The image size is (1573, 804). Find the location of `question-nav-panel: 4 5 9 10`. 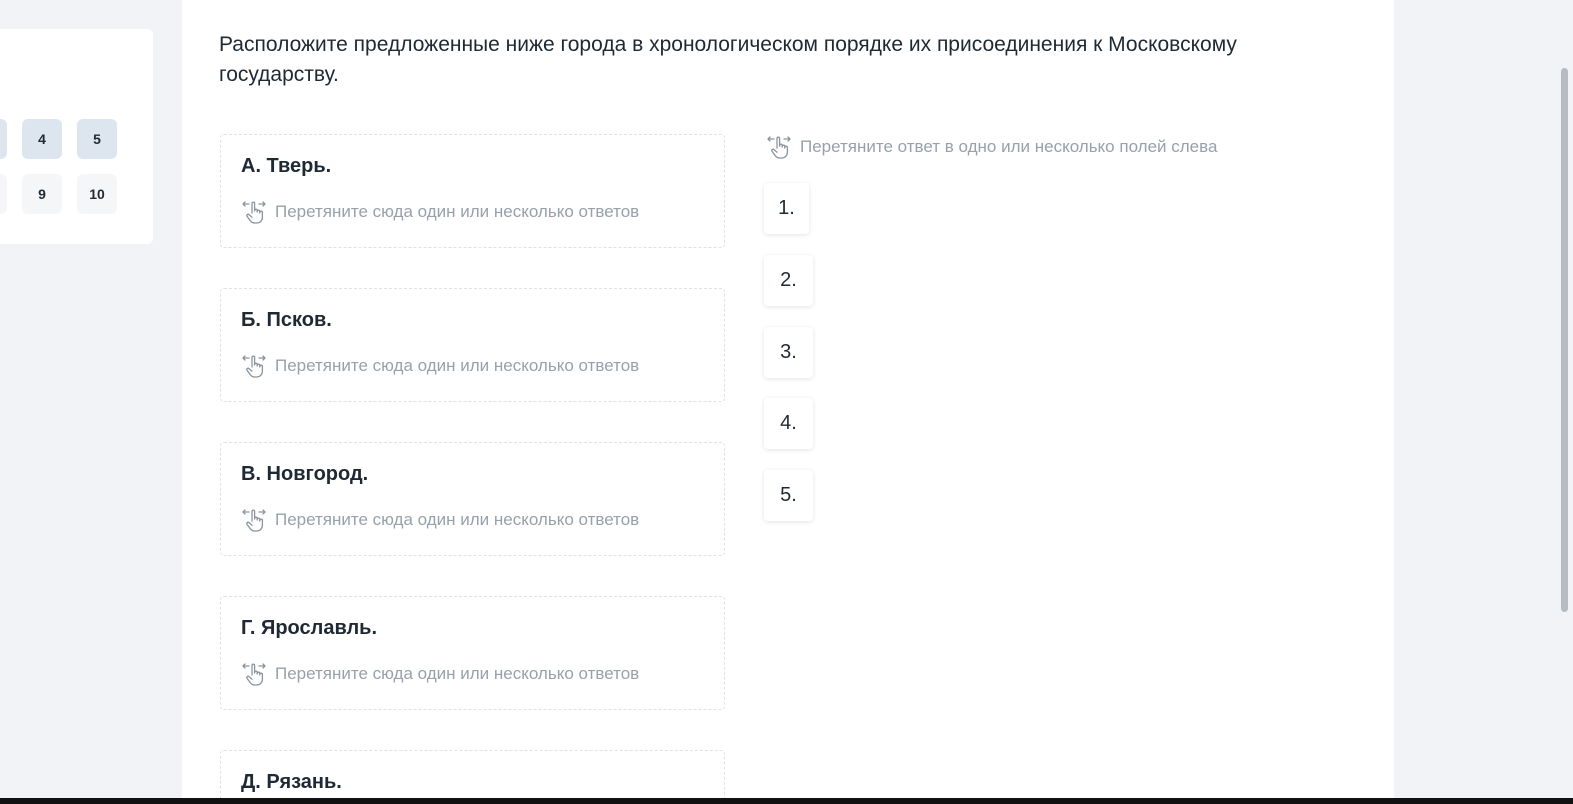

question-nav-panel: 4 5 9 10 is located at coordinates (76, 136).